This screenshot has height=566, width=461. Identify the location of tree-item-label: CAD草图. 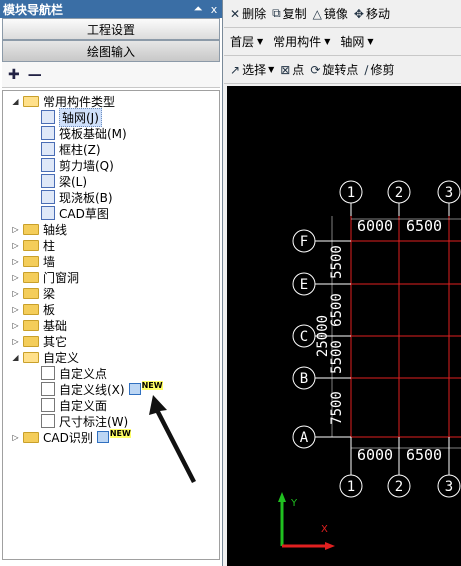
(84, 213).